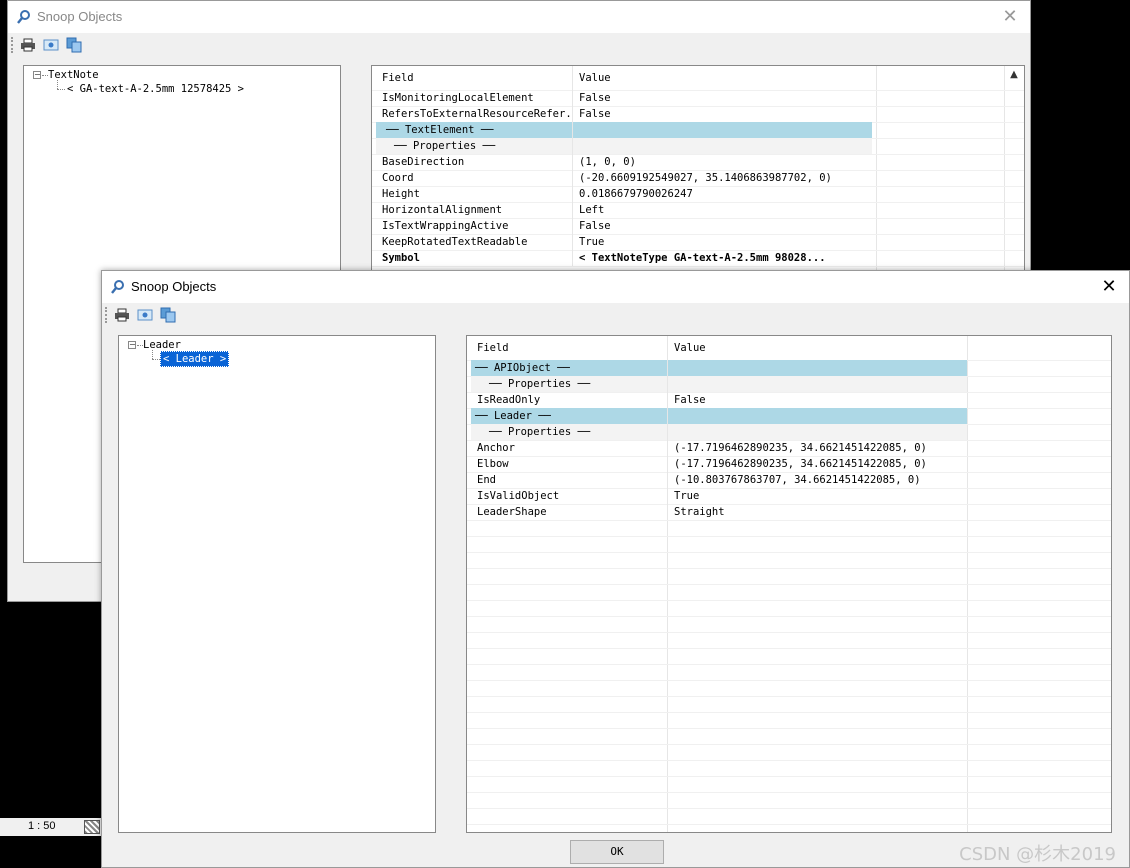 The height and width of the screenshot is (868, 1130). What do you see at coordinates (698, 162) in the screenshot?
I see `grid-row: BaseDirection (1, 0, 0)` at bounding box center [698, 162].